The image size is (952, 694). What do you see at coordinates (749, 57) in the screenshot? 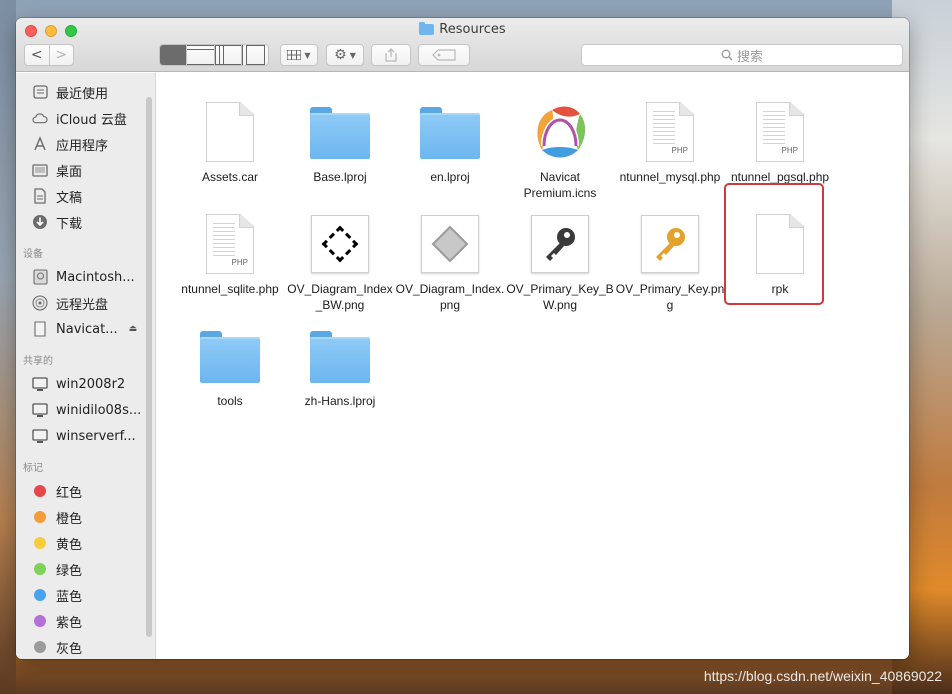
I see `search-placeholder: 搜索` at bounding box center [749, 57].